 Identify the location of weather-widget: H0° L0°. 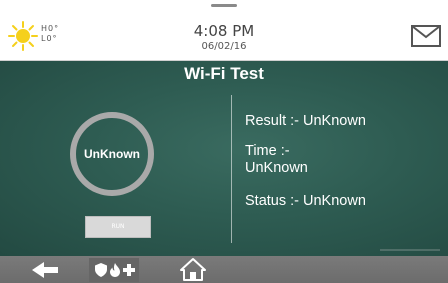
(47, 36).